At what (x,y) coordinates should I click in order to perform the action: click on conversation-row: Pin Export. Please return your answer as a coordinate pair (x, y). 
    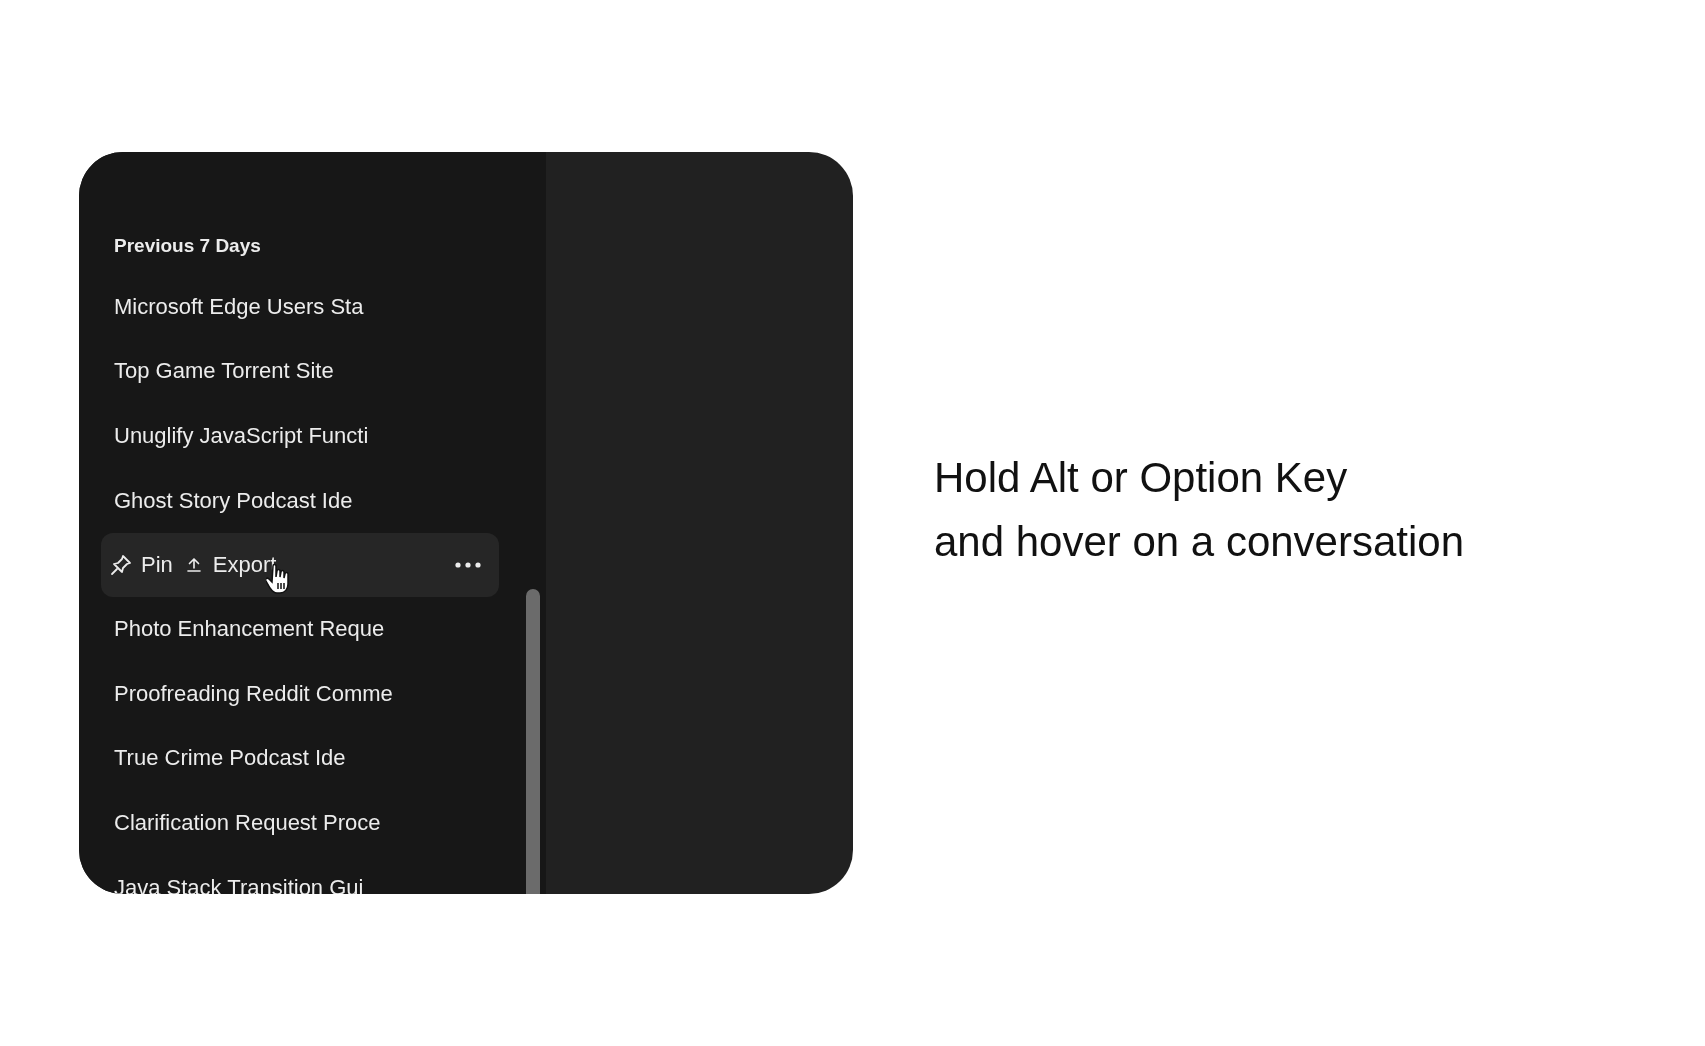
    Looking at the image, I should click on (300, 564).